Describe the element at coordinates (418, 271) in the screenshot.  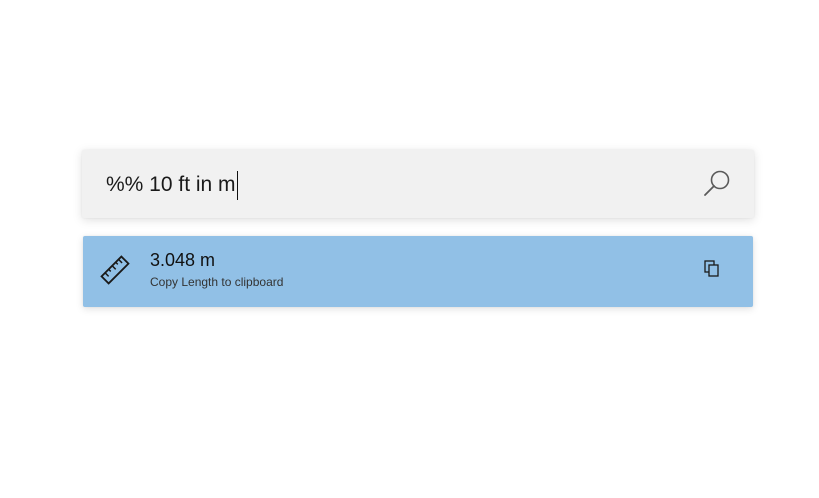
I see `result-item: 3.048 m Copy Length to clipboard` at that location.